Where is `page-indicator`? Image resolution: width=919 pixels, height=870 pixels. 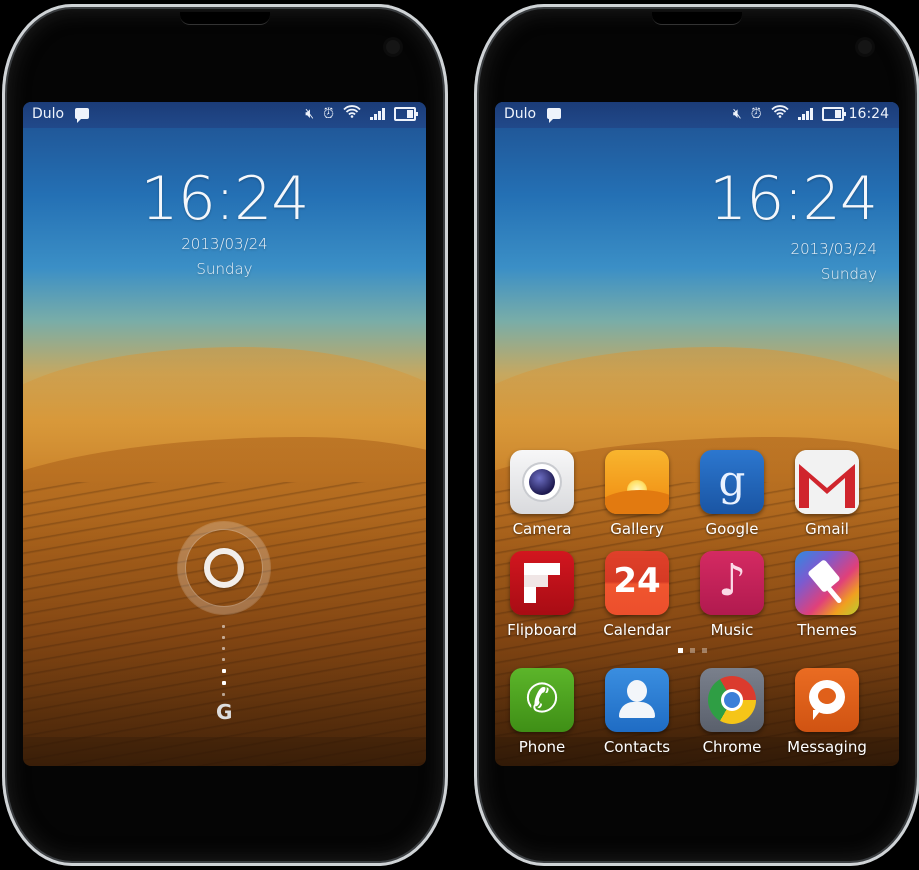
page-indicator is located at coordinates (692, 650).